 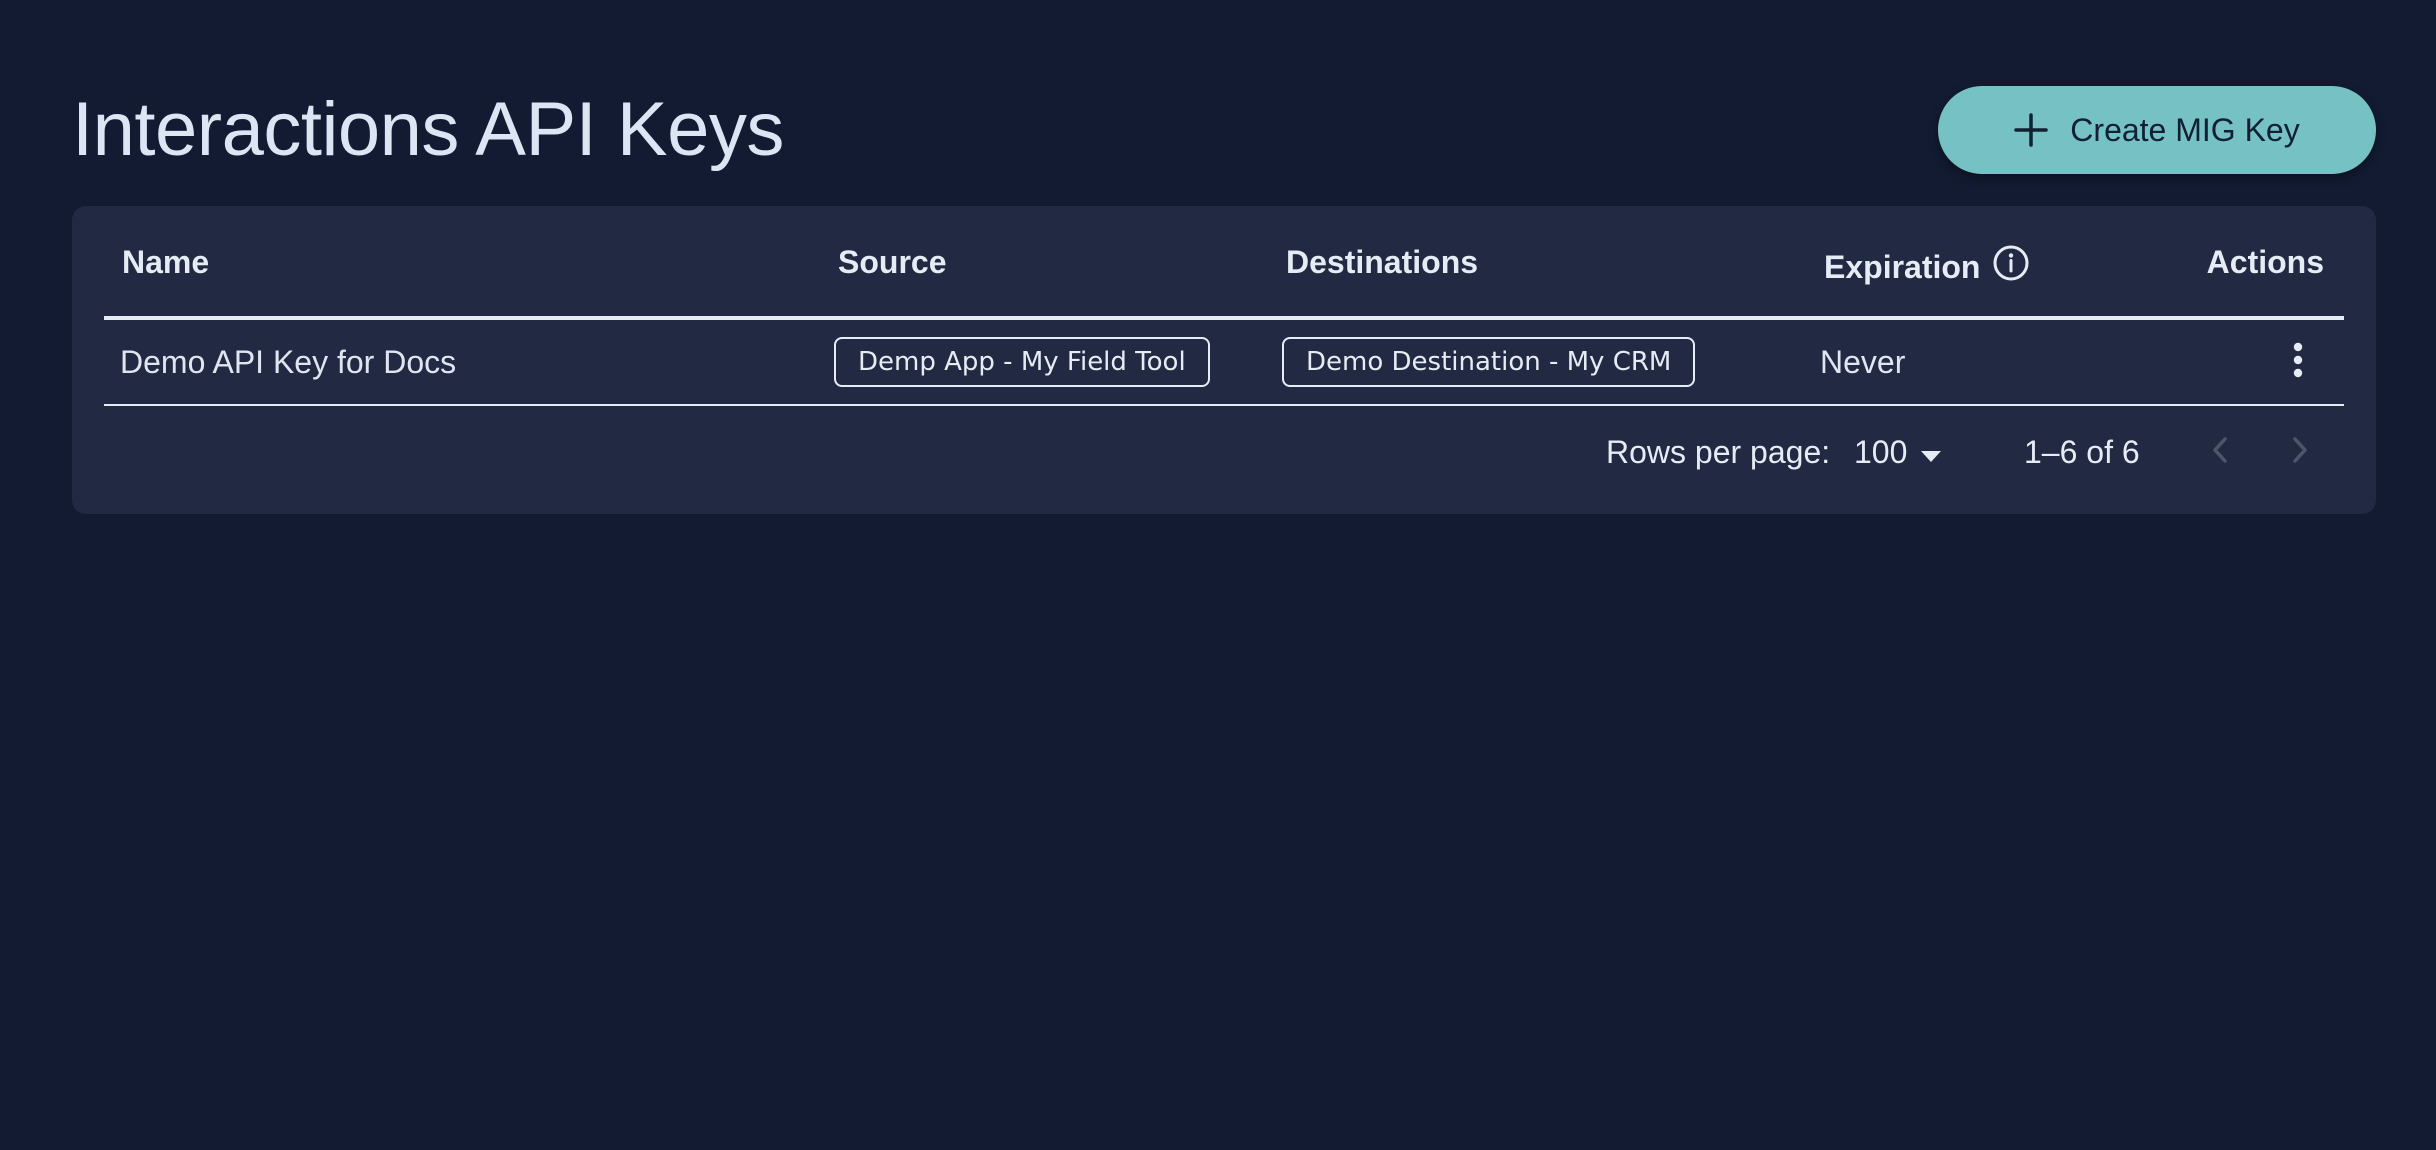 What do you see at coordinates (1902, 266) in the screenshot?
I see `column-header-expiration-label: Expiration` at bounding box center [1902, 266].